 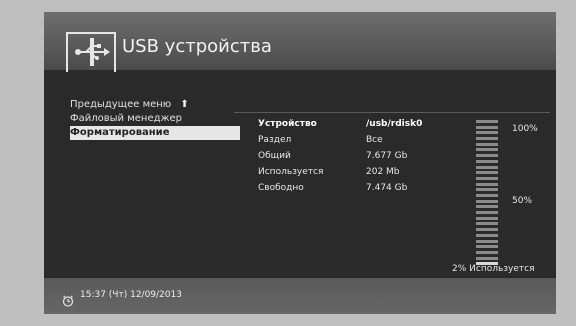 What do you see at coordinates (353, 140) in the screenshot?
I see `info-row-partition: Раздел Все` at bounding box center [353, 140].